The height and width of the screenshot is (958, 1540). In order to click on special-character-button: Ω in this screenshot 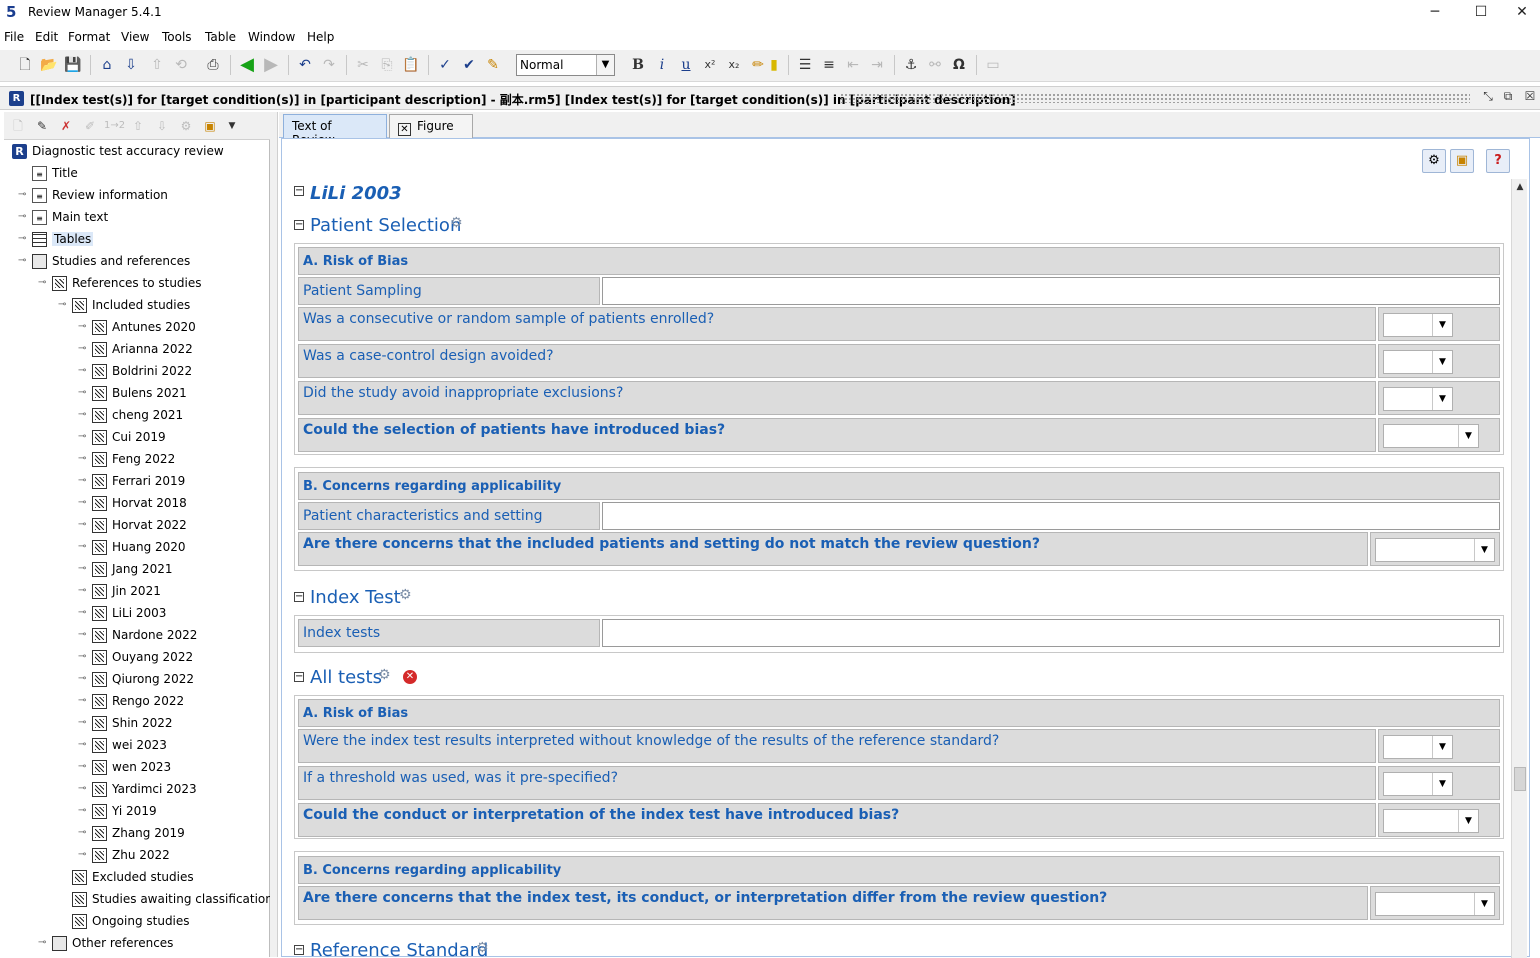, I will do `click(959, 65)`.